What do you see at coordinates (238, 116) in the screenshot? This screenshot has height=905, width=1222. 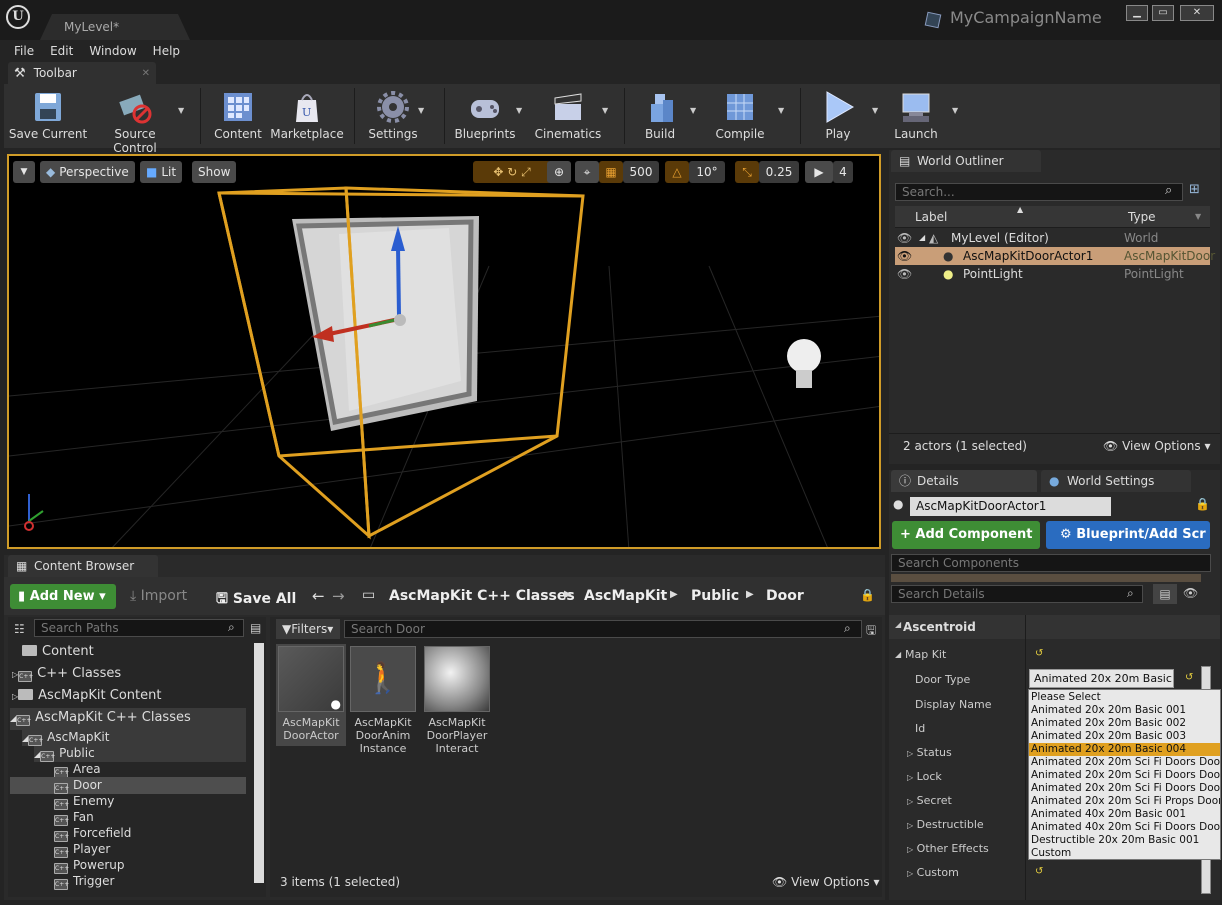 I see `content-button: Content` at bounding box center [238, 116].